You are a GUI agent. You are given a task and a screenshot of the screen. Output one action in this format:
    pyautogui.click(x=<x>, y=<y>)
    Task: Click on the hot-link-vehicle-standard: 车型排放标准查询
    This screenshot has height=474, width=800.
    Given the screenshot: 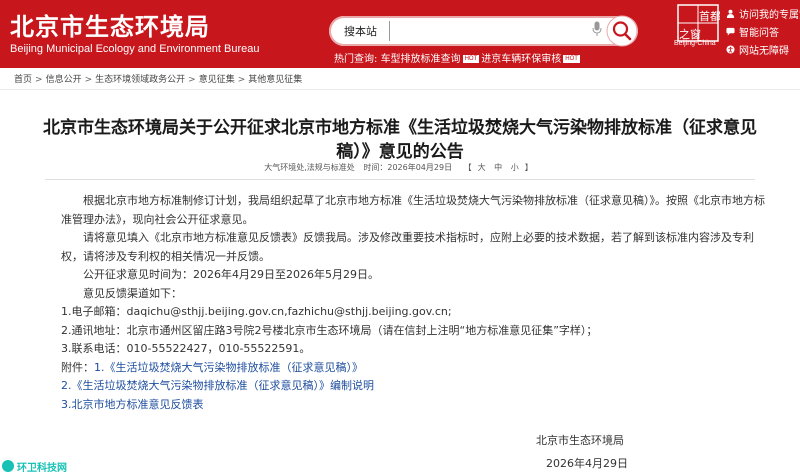 What is the action you would take?
    pyautogui.click(x=421, y=57)
    